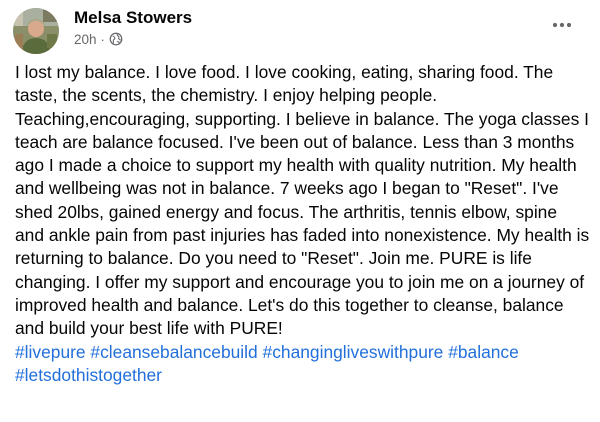 This screenshot has width=600, height=422. Describe the element at coordinates (483, 352) in the screenshot. I see `hashtag-balance: #balance` at that location.